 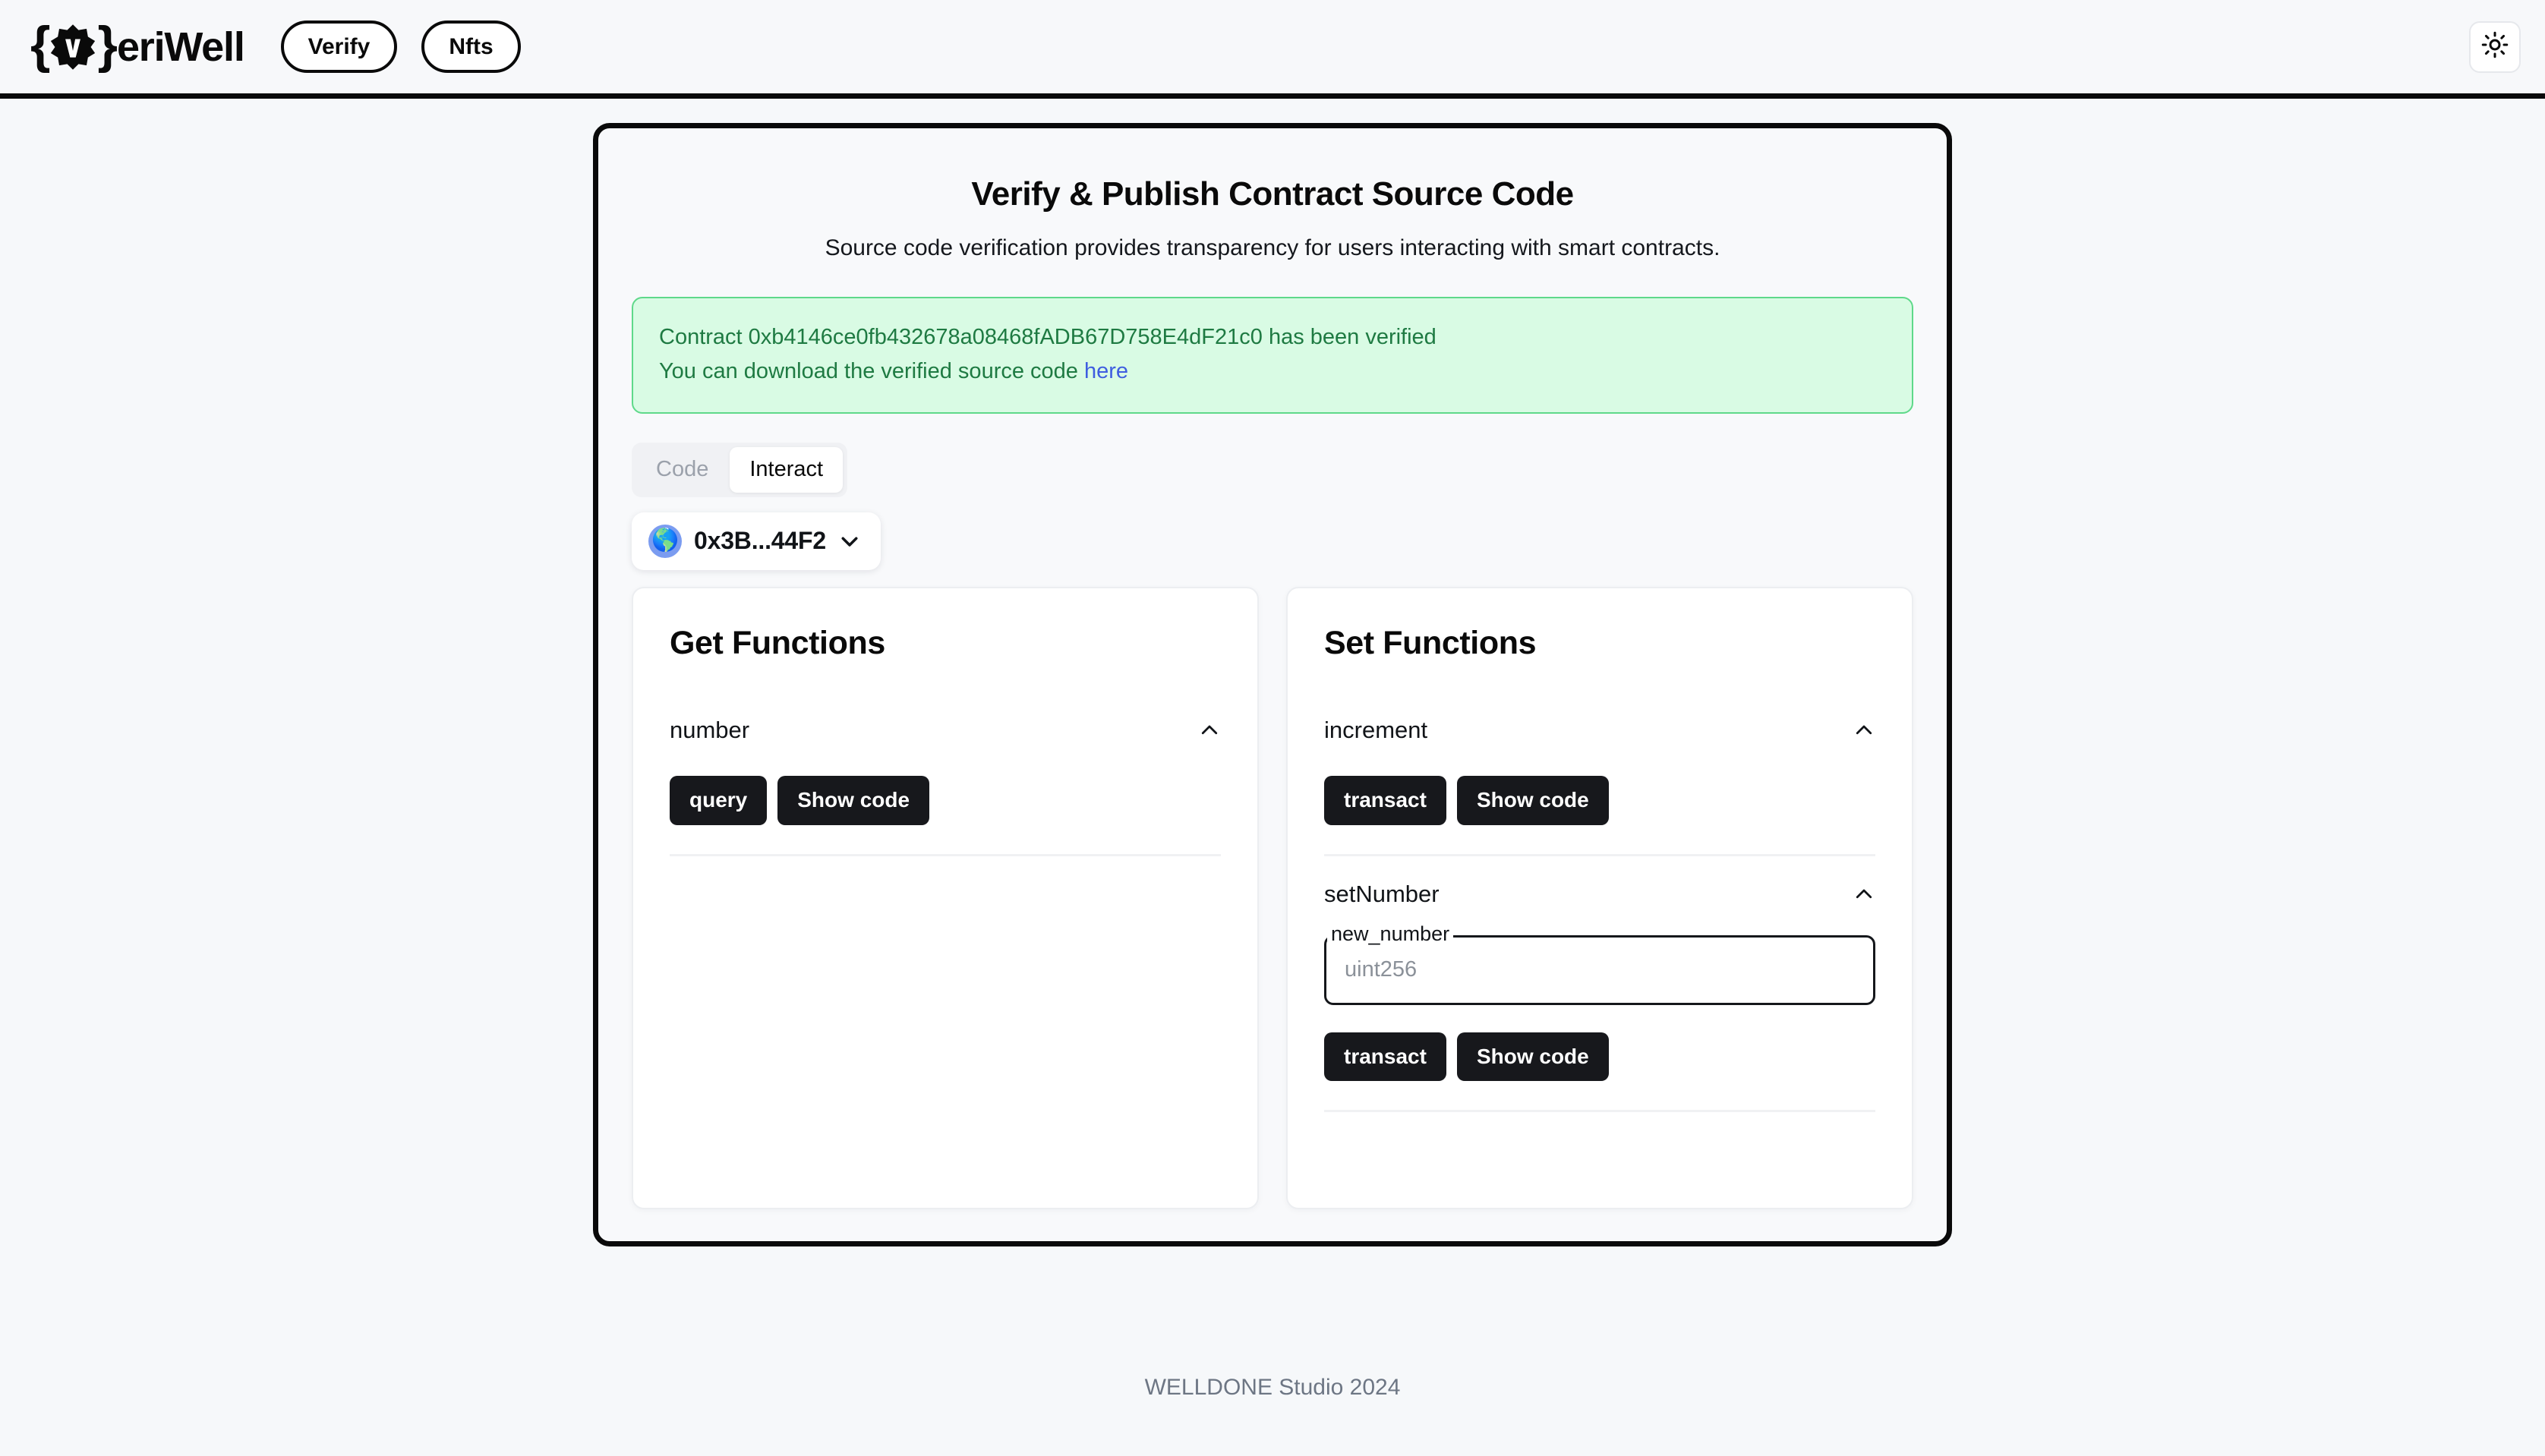 I want to click on brand-logo: { } eriWell, so click(x=137, y=44).